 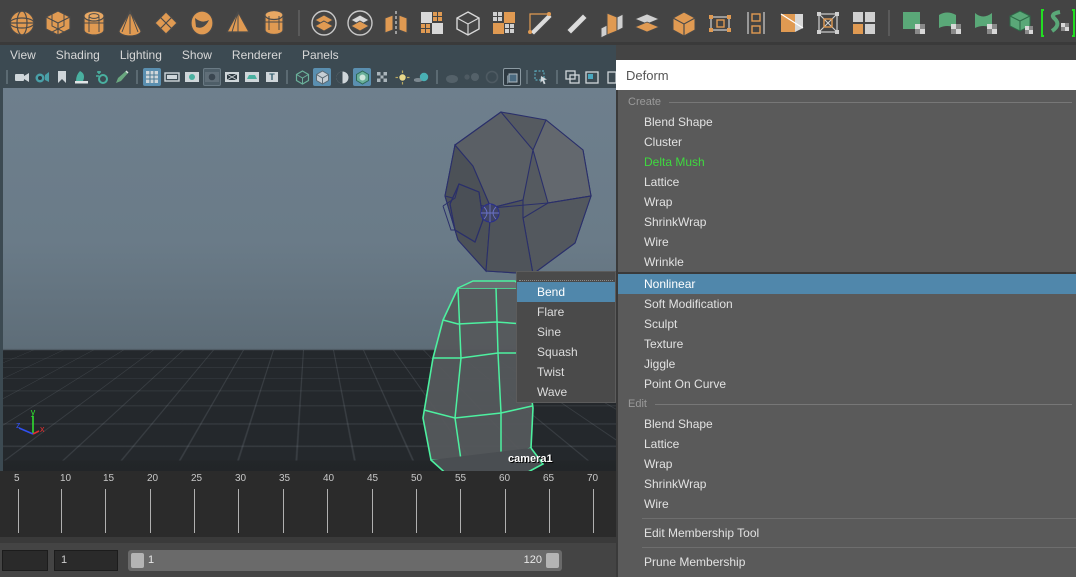 What do you see at coordinates (152, 77) in the screenshot?
I see `grid-display-icon` at bounding box center [152, 77].